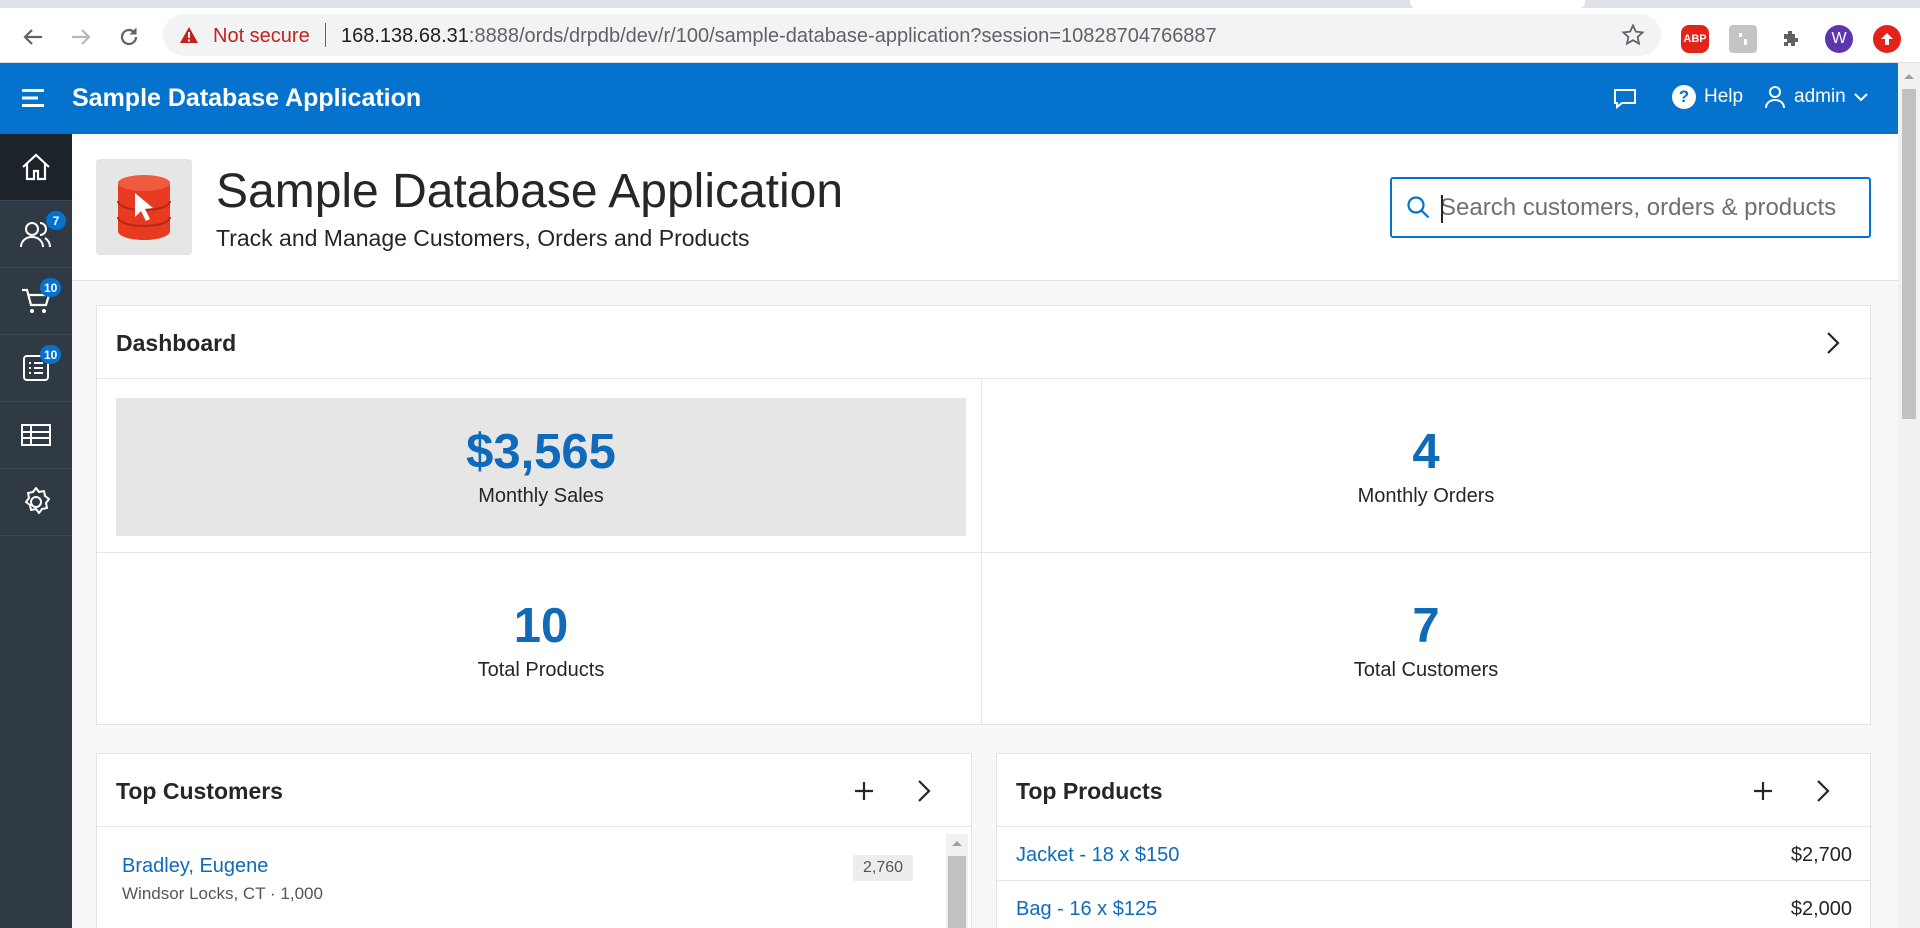  What do you see at coordinates (36, 301) in the screenshot?
I see `nav-item-orders: 10` at bounding box center [36, 301].